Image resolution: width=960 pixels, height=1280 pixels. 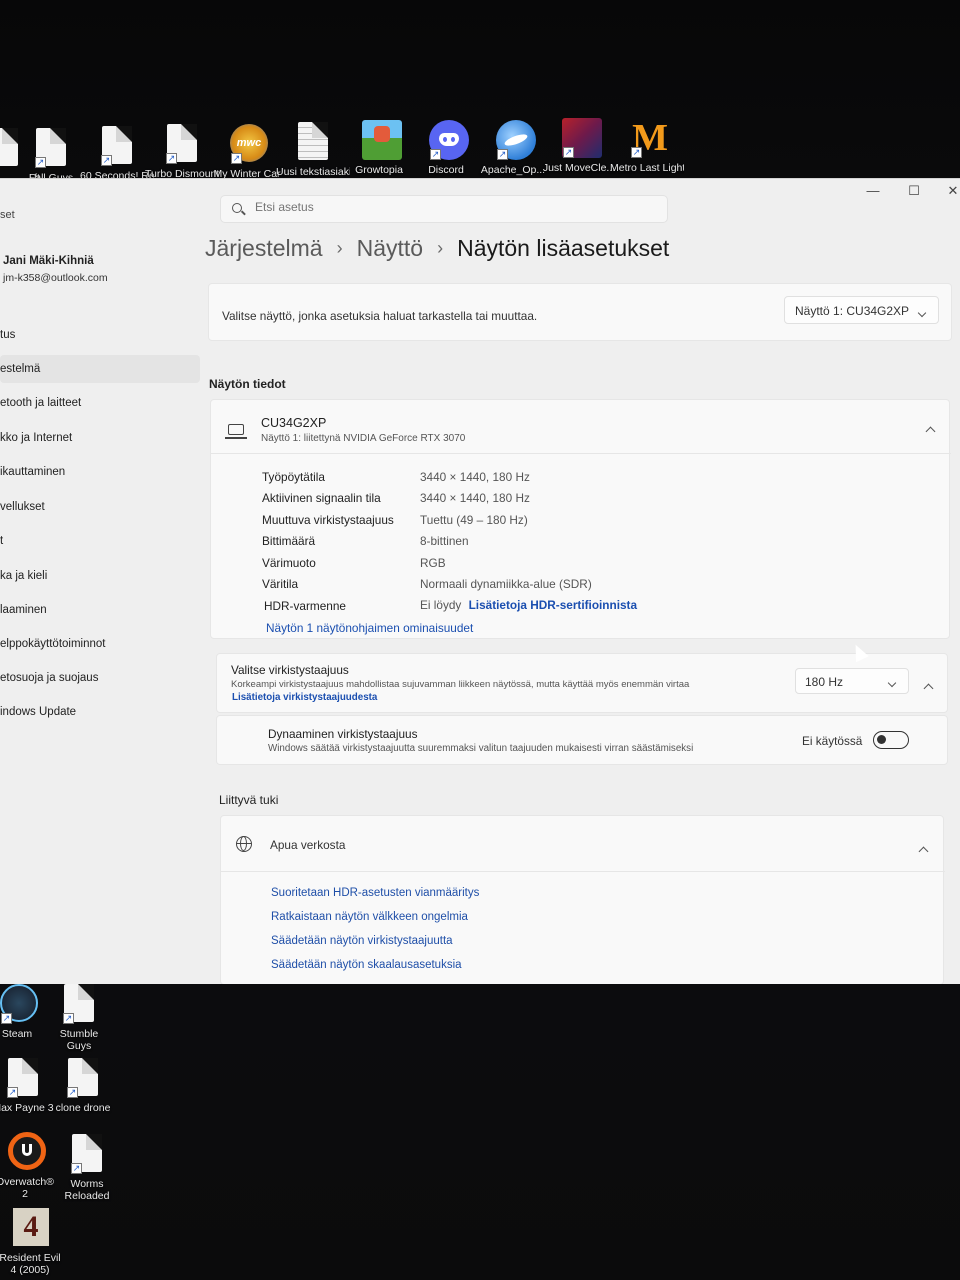 What do you see at coordinates (100, 335) in the screenshot?
I see `sidebar-item-koti: tus` at bounding box center [100, 335].